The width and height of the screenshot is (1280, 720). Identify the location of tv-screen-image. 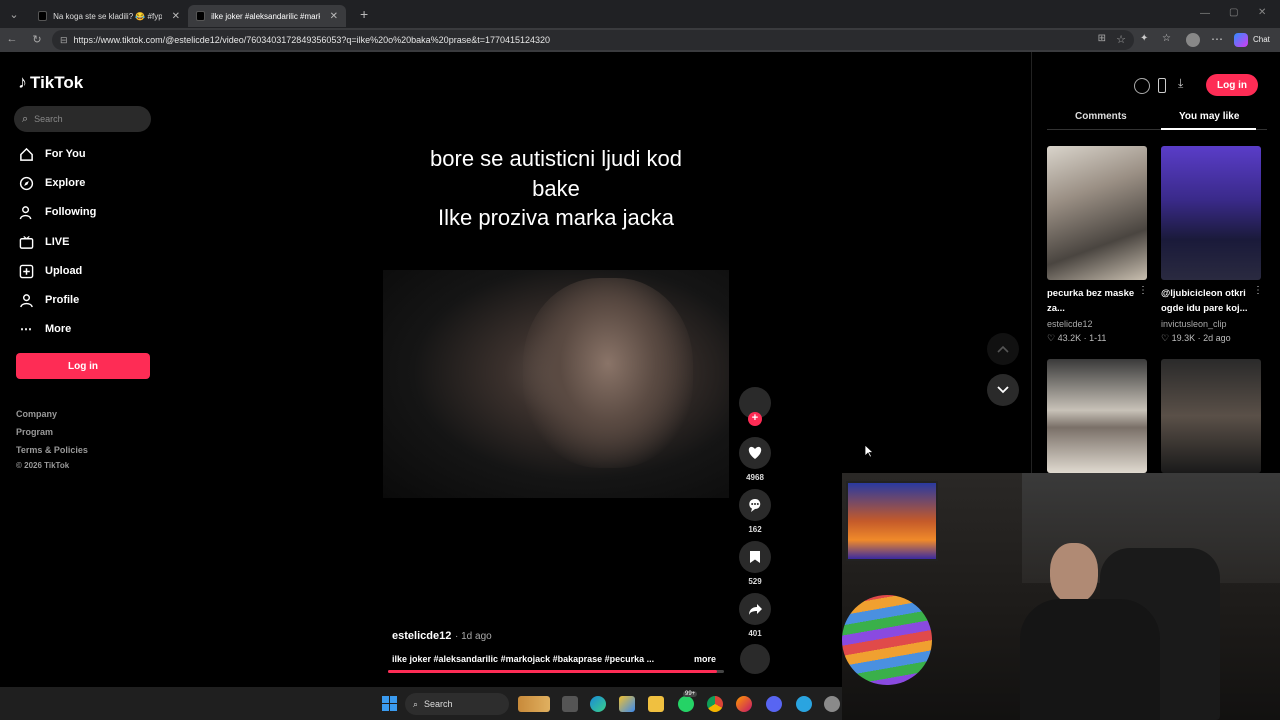
(892, 521).